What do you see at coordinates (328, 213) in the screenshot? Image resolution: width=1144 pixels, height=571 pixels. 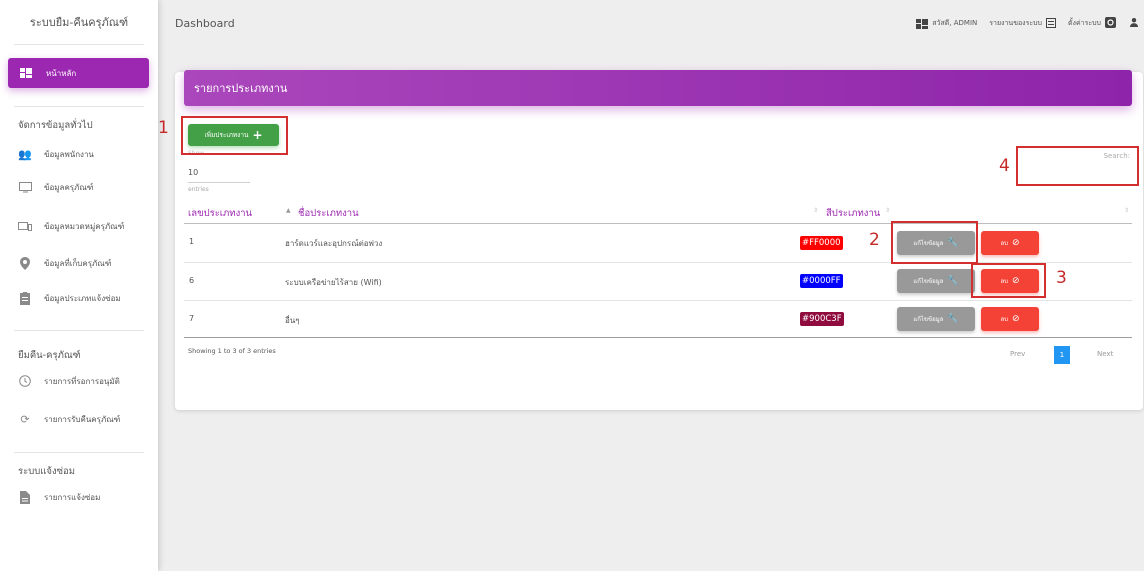 I see `column-header-name: ชื่อประเภทงาน` at bounding box center [328, 213].